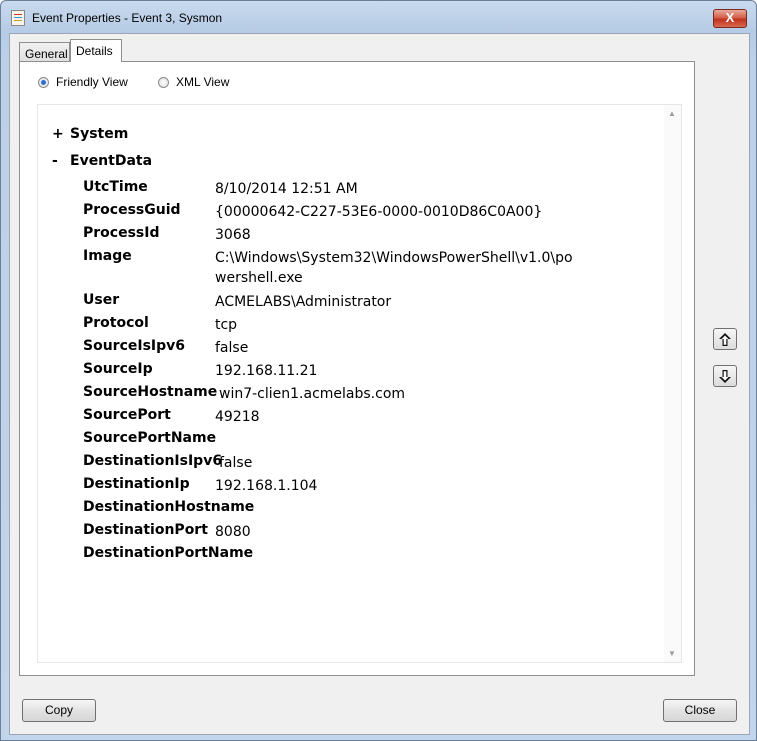 The height and width of the screenshot is (741, 757). Describe the element at coordinates (730, 18) in the screenshot. I see `window-close-button: X` at that location.